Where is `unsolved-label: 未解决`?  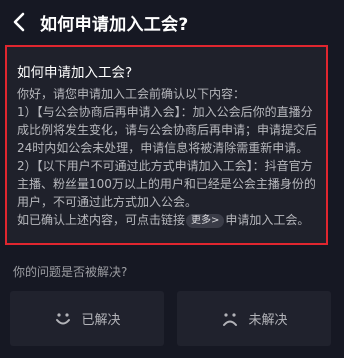 unsolved-label: 未解决 is located at coordinates (268, 320).